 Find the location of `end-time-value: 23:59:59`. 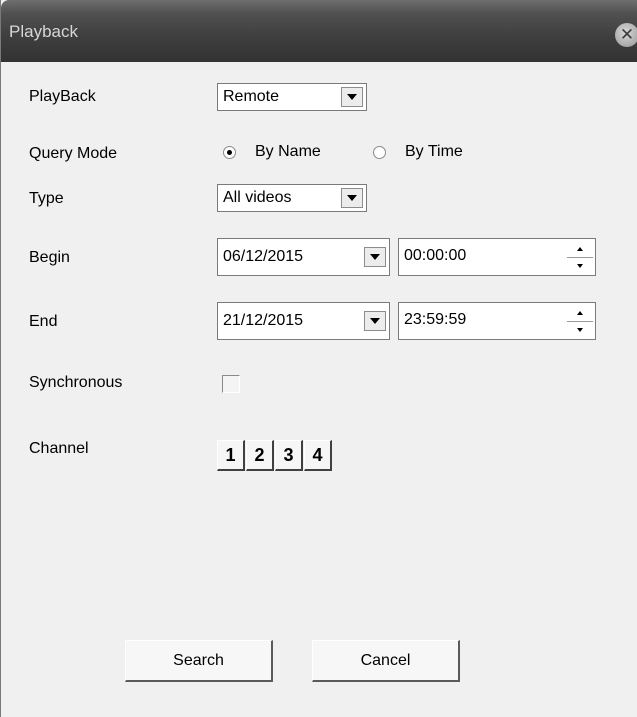

end-time-value: 23:59:59 is located at coordinates (435, 320).